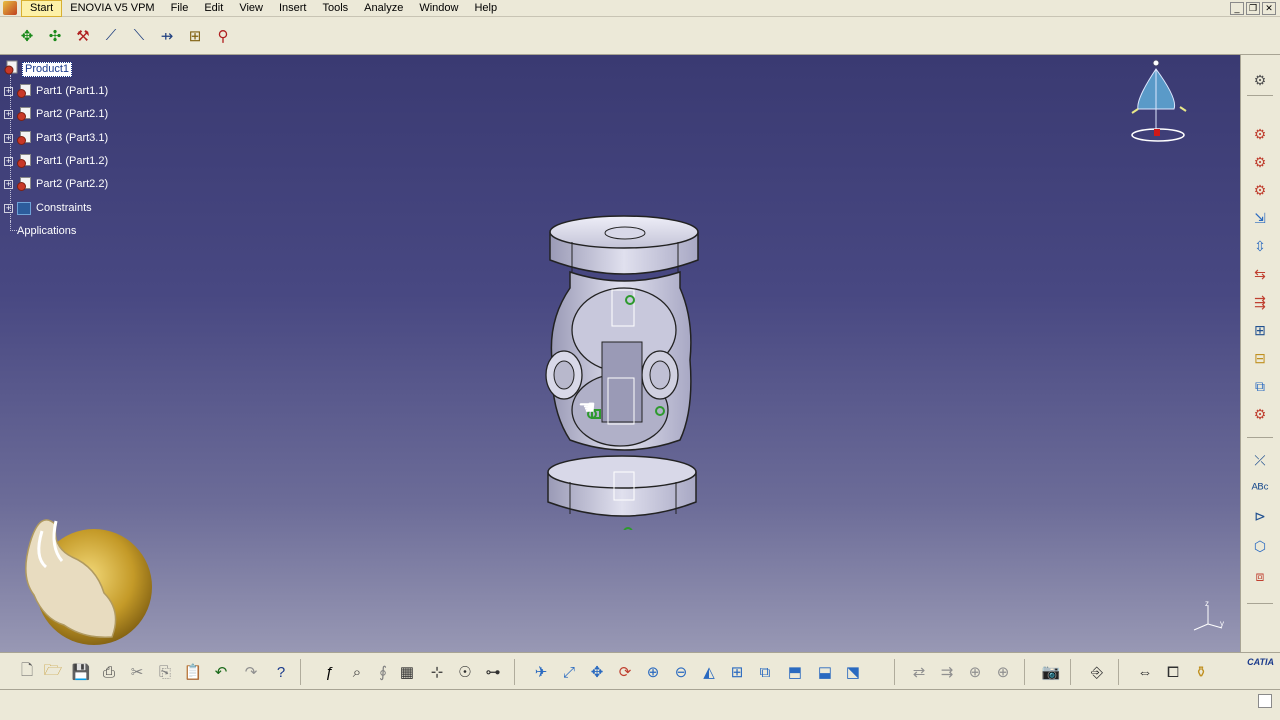 The image size is (1280, 720). I want to click on formula-icon: ƒ, so click(329, 672).